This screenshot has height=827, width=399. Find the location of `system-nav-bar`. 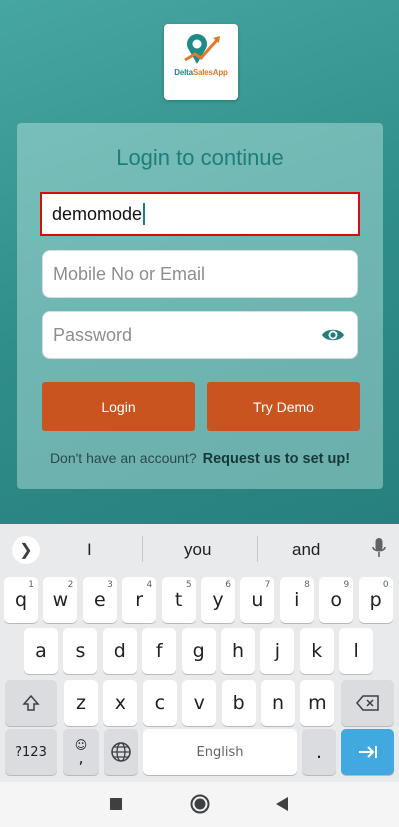

system-nav-bar is located at coordinates (199, 804).